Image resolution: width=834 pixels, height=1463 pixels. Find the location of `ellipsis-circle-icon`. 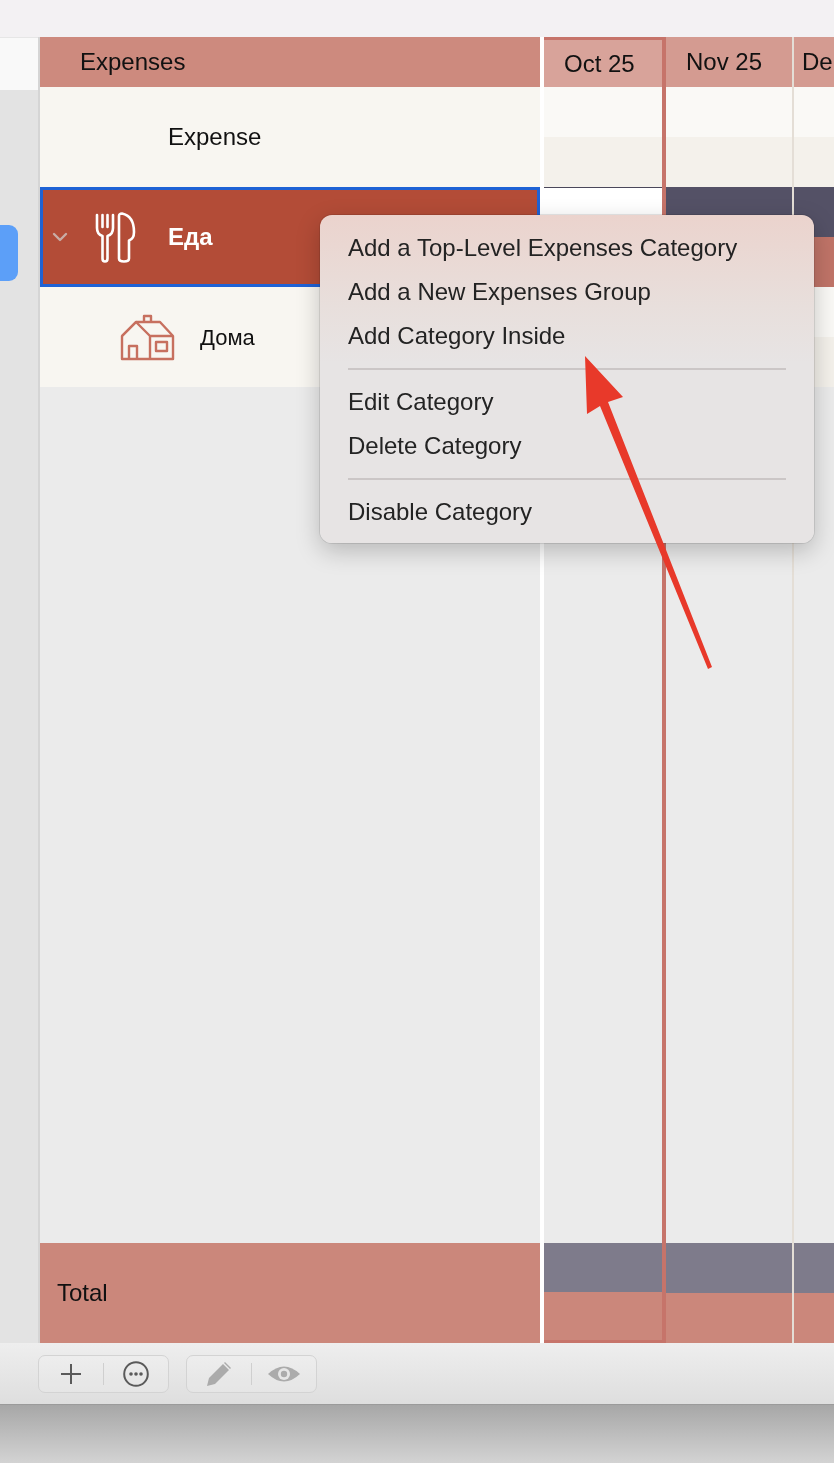

ellipsis-circle-icon is located at coordinates (136, 1373).